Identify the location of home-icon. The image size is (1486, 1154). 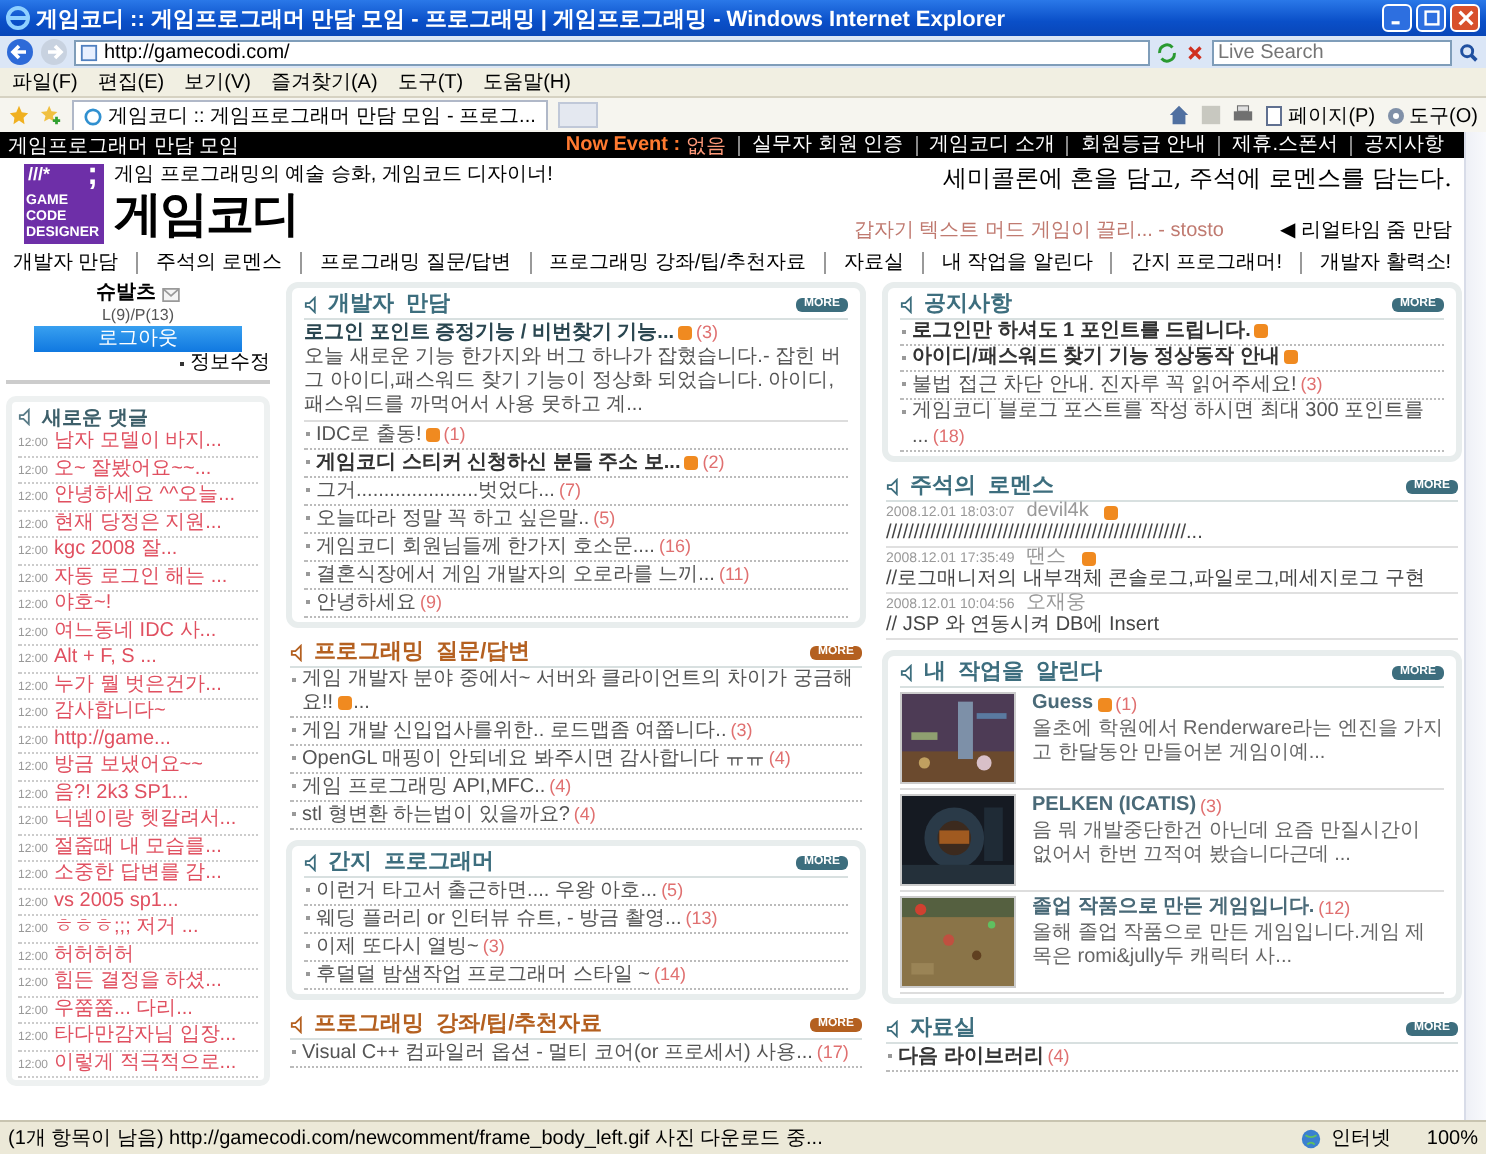
(1179, 115).